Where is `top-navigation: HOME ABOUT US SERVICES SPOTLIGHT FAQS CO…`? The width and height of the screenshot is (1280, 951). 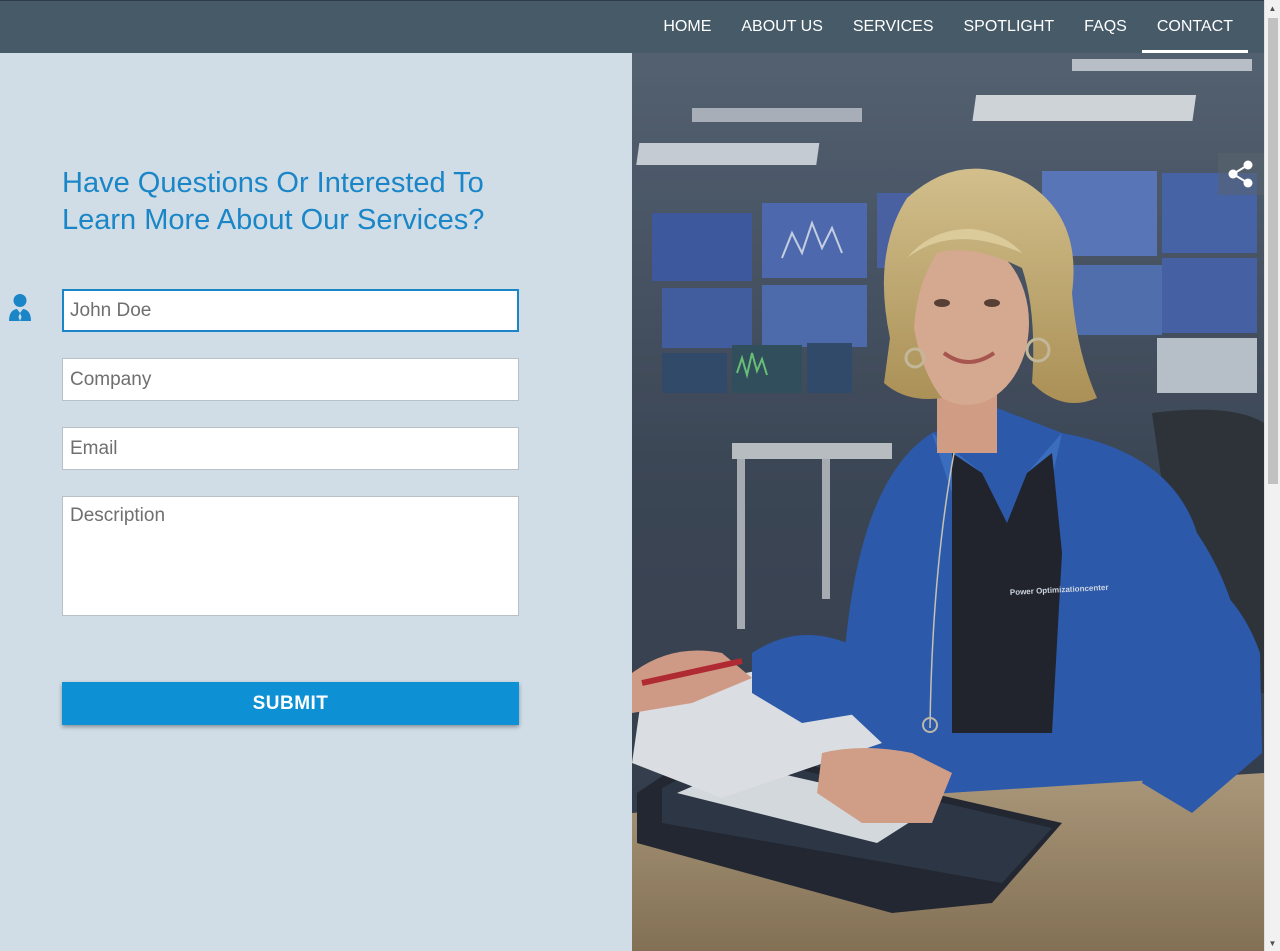 top-navigation: HOME ABOUT US SERVICES SPOTLIGHT FAQS CO… is located at coordinates (632, 26).